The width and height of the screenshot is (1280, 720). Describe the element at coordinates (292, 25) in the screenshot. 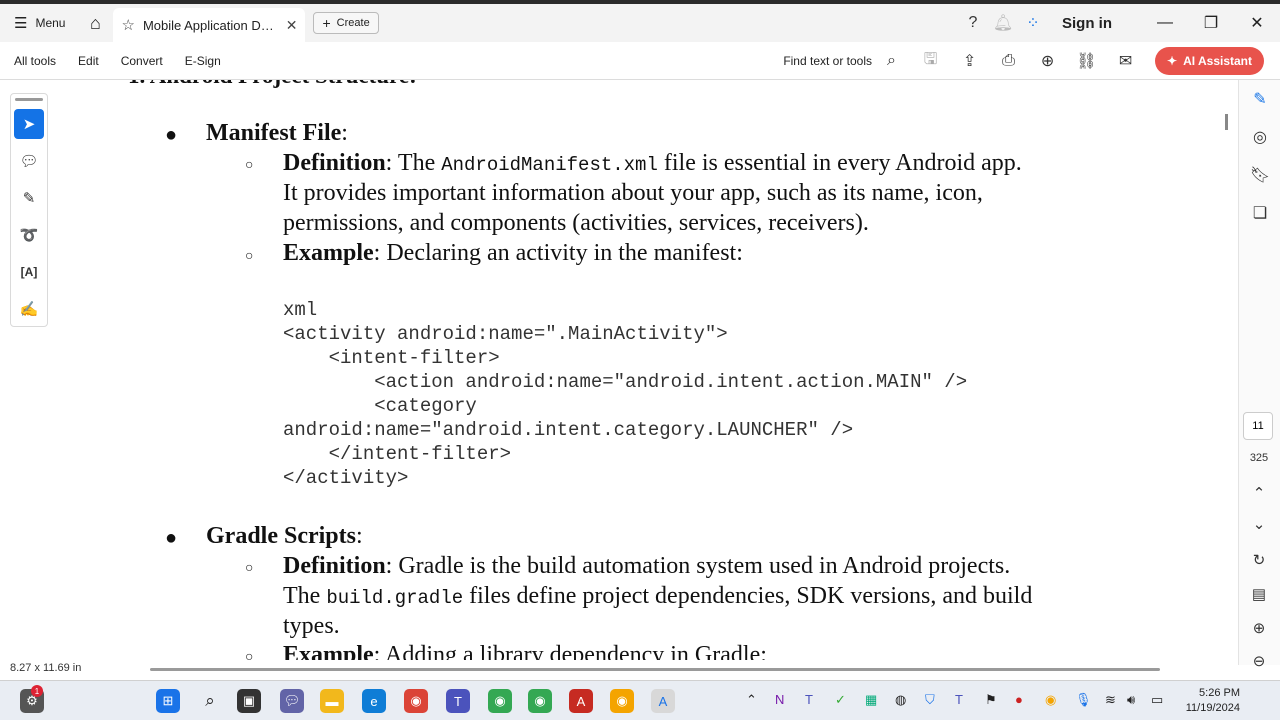

I see `close-tab-icon: ✕` at that location.